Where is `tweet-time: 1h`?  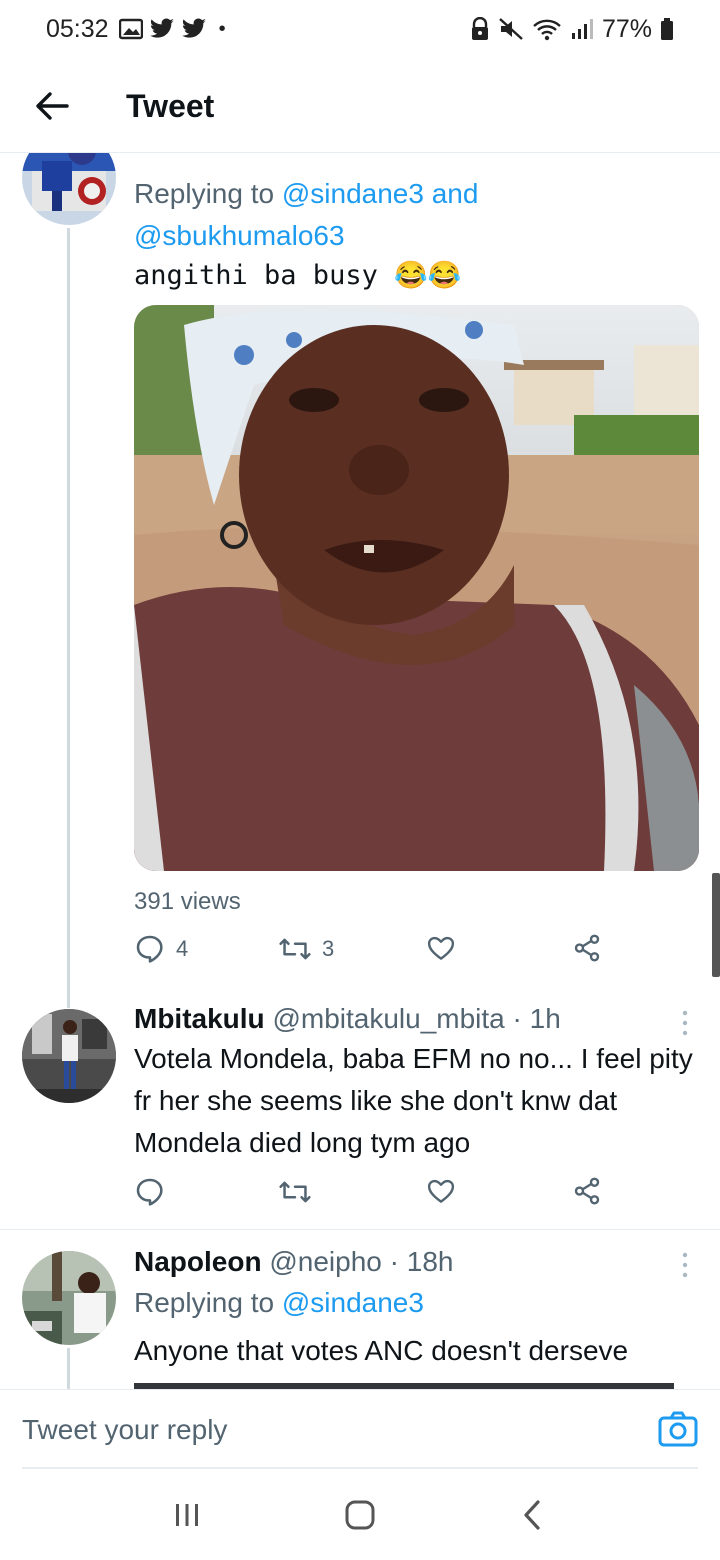 tweet-time: 1h is located at coordinates (545, 1018).